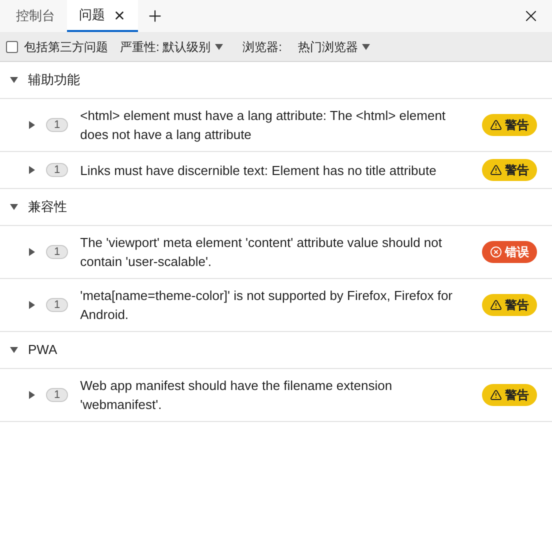 Image resolution: width=552 pixels, height=543 pixels. I want to click on checkbox, so click(12, 46).